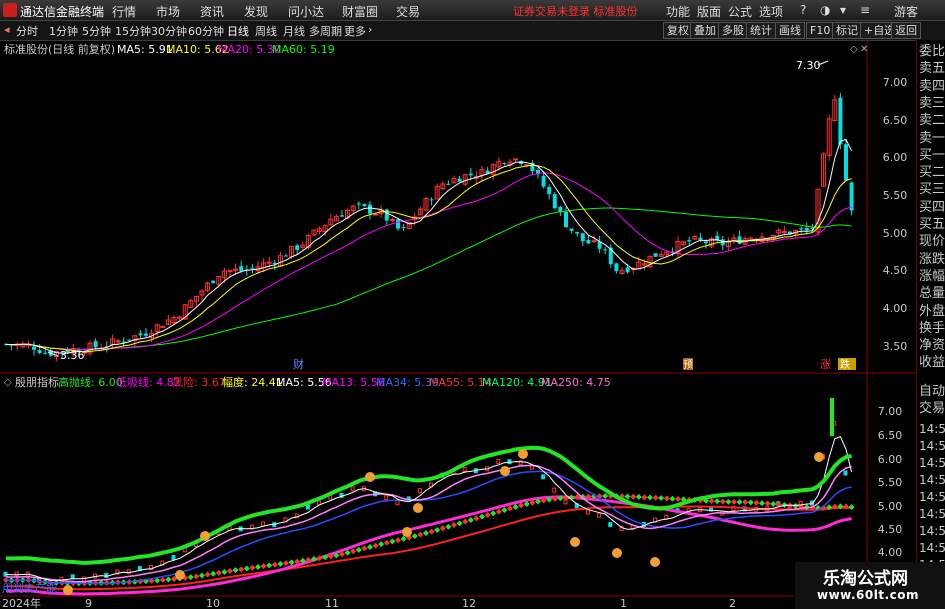 This screenshot has width=945, height=609. What do you see at coordinates (825, 10) in the screenshot?
I see `skin-icon: ◑` at bounding box center [825, 10].